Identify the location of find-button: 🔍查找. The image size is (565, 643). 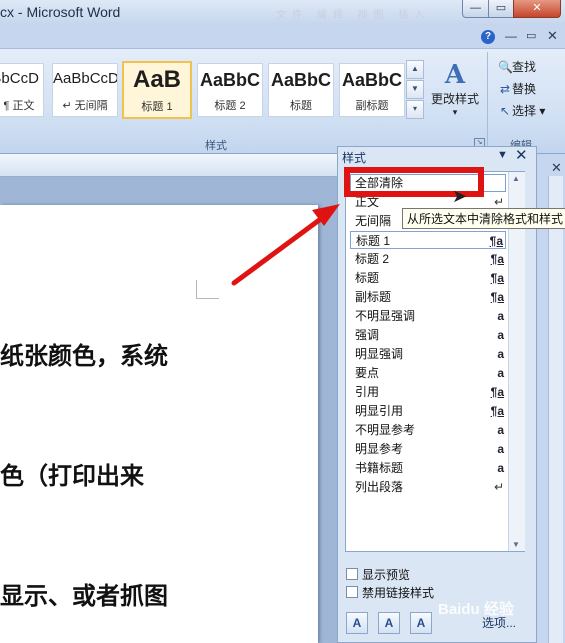
(517, 66).